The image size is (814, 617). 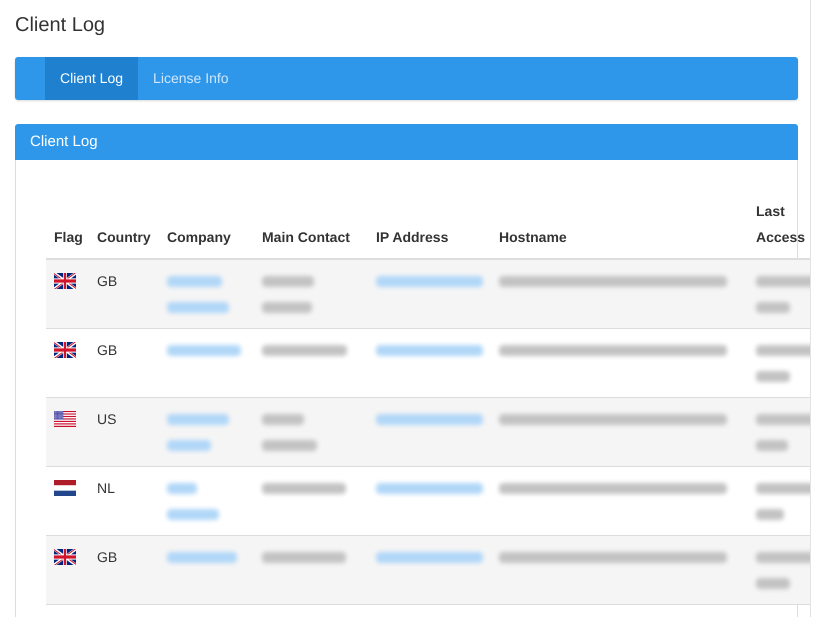 What do you see at coordinates (124, 237) in the screenshot?
I see `column-header: Country` at bounding box center [124, 237].